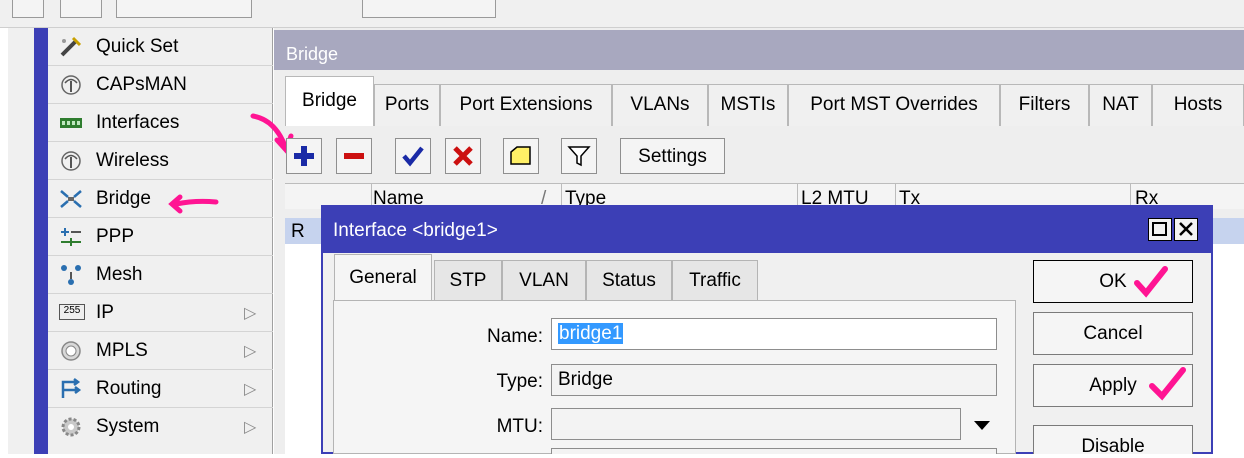  I want to click on sidebar-item-label: PPP, so click(115, 236).